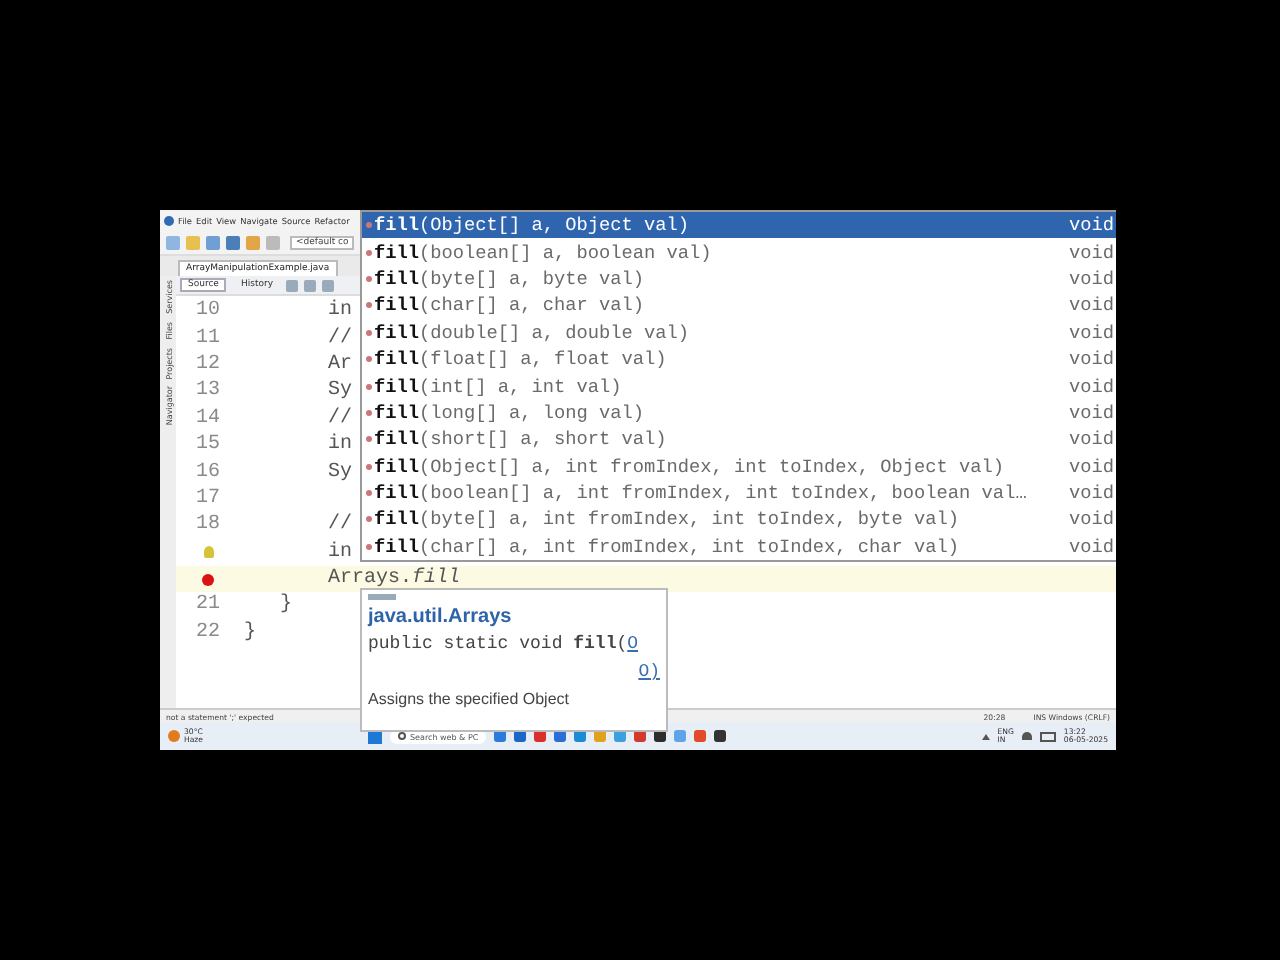 This screenshot has width=1280, height=960. I want to click on completion-item: fill(char[] a, int fromIndex, int toIndex, char val) void, so click(739, 547).